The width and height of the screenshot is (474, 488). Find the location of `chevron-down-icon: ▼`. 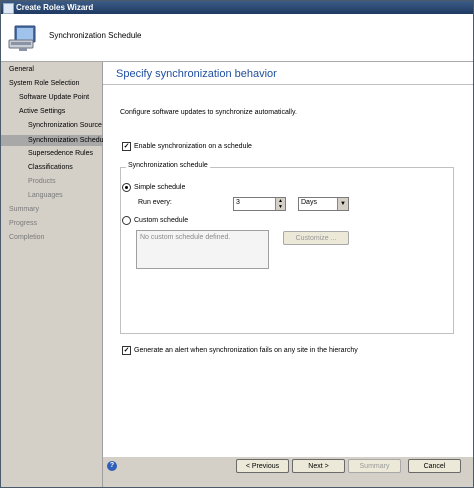

chevron-down-icon: ▼ is located at coordinates (342, 204).